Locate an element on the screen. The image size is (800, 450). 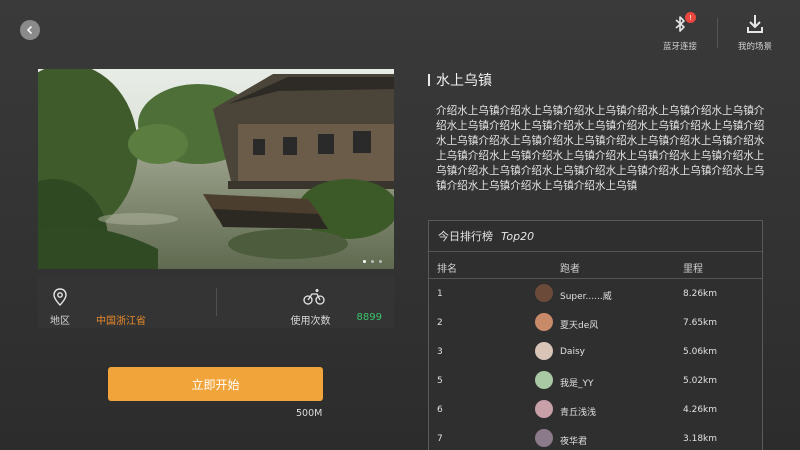
region-label: 地区 is located at coordinates (60, 321).